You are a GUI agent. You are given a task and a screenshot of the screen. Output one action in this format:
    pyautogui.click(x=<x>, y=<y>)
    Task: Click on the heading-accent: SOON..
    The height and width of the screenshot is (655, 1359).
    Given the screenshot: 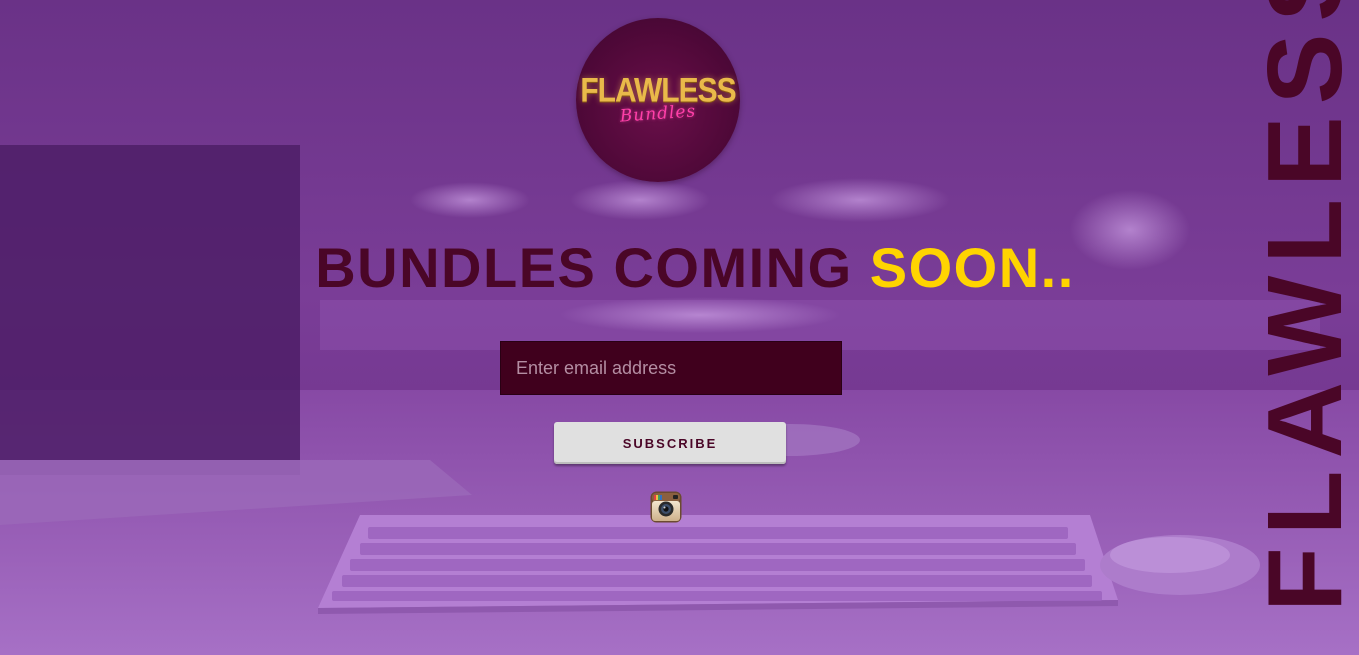 What is the action you would take?
    pyautogui.click(x=972, y=267)
    